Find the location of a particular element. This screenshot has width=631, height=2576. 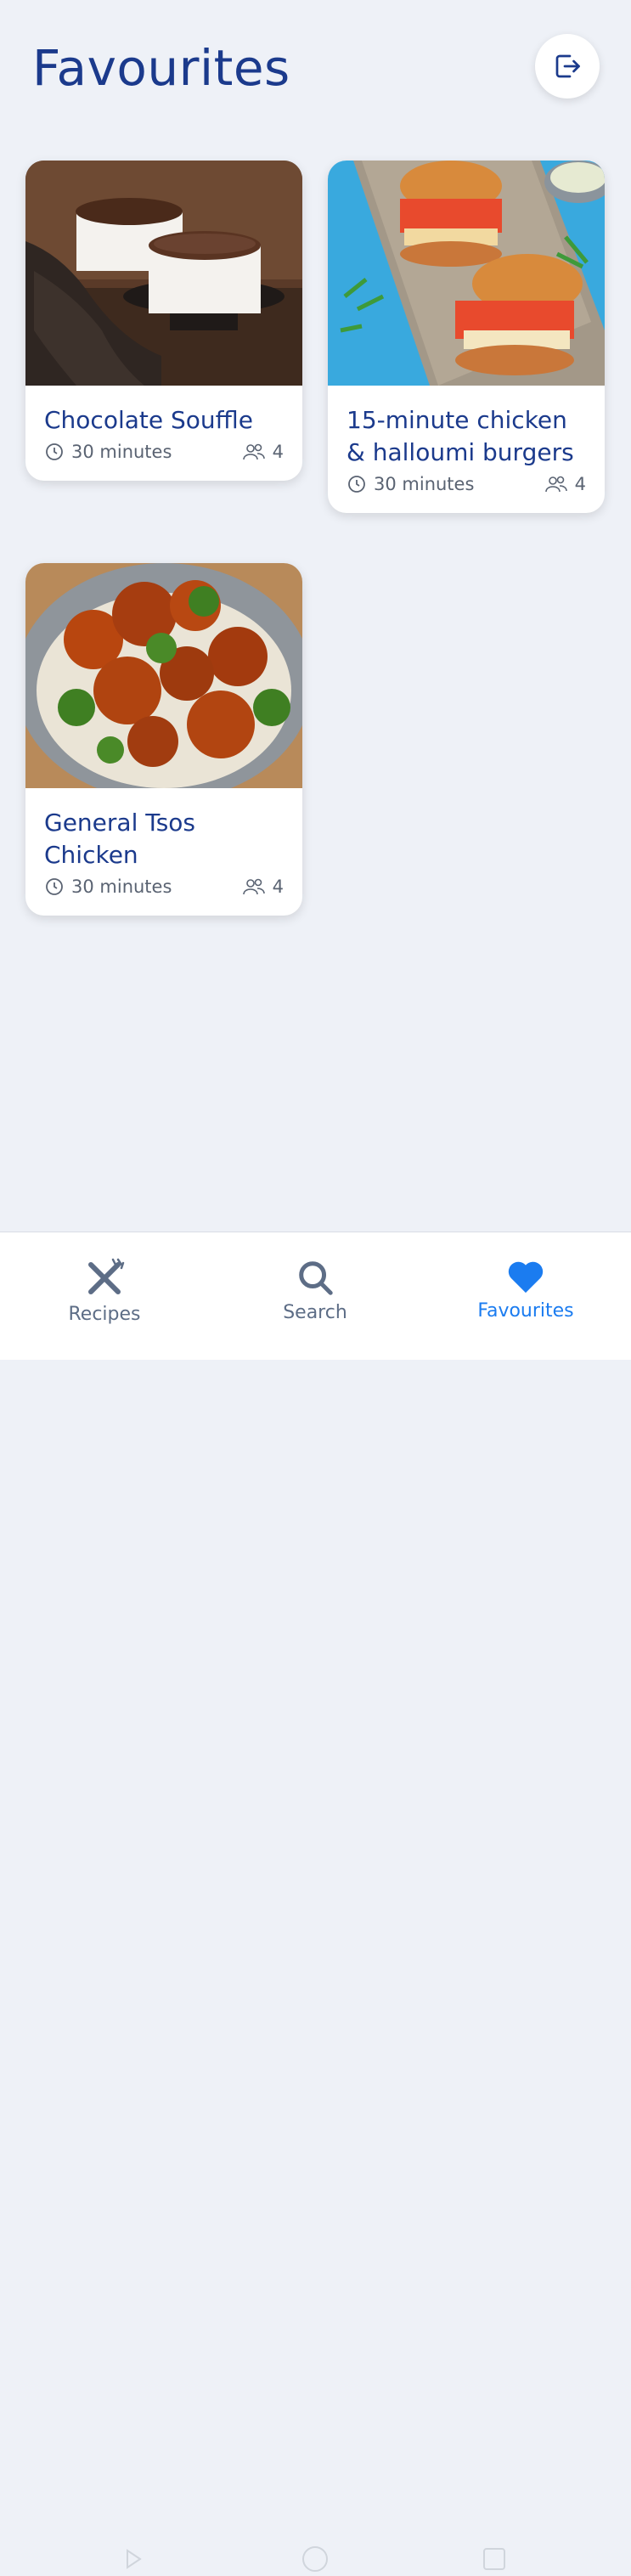

chocolate-souffle-photo is located at coordinates (163, 273).